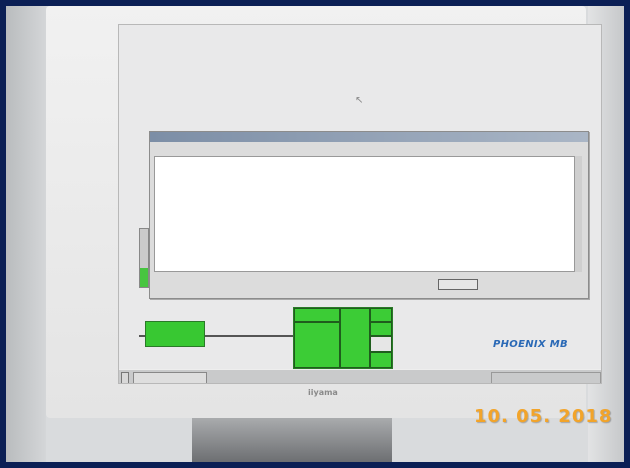 The height and width of the screenshot is (468, 630). What do you see at coordinates (144, 277) in the screenshot?
I see `tank-level-fill` at bounding box center [144, 277].